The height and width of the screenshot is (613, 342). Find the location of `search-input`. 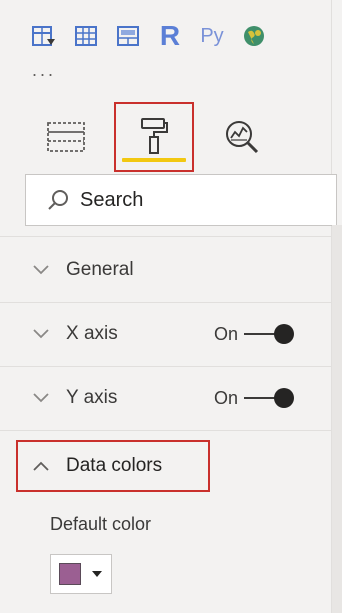

search-input is located at coordinates (211, 200).